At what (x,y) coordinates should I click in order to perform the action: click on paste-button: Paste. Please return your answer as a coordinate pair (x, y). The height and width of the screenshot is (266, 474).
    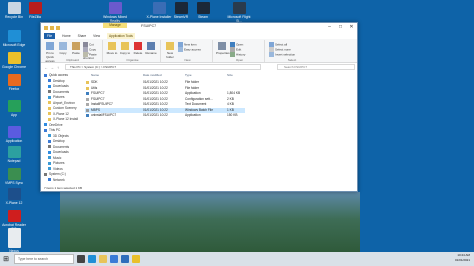
    Looking at the image, I should click on (76, 48).